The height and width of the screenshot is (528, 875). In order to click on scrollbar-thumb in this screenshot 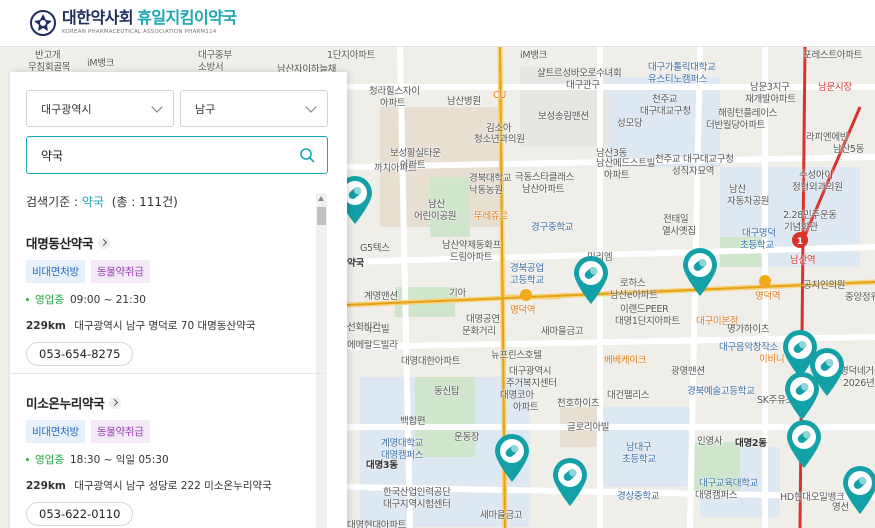, I will do `click(321, 216)`.